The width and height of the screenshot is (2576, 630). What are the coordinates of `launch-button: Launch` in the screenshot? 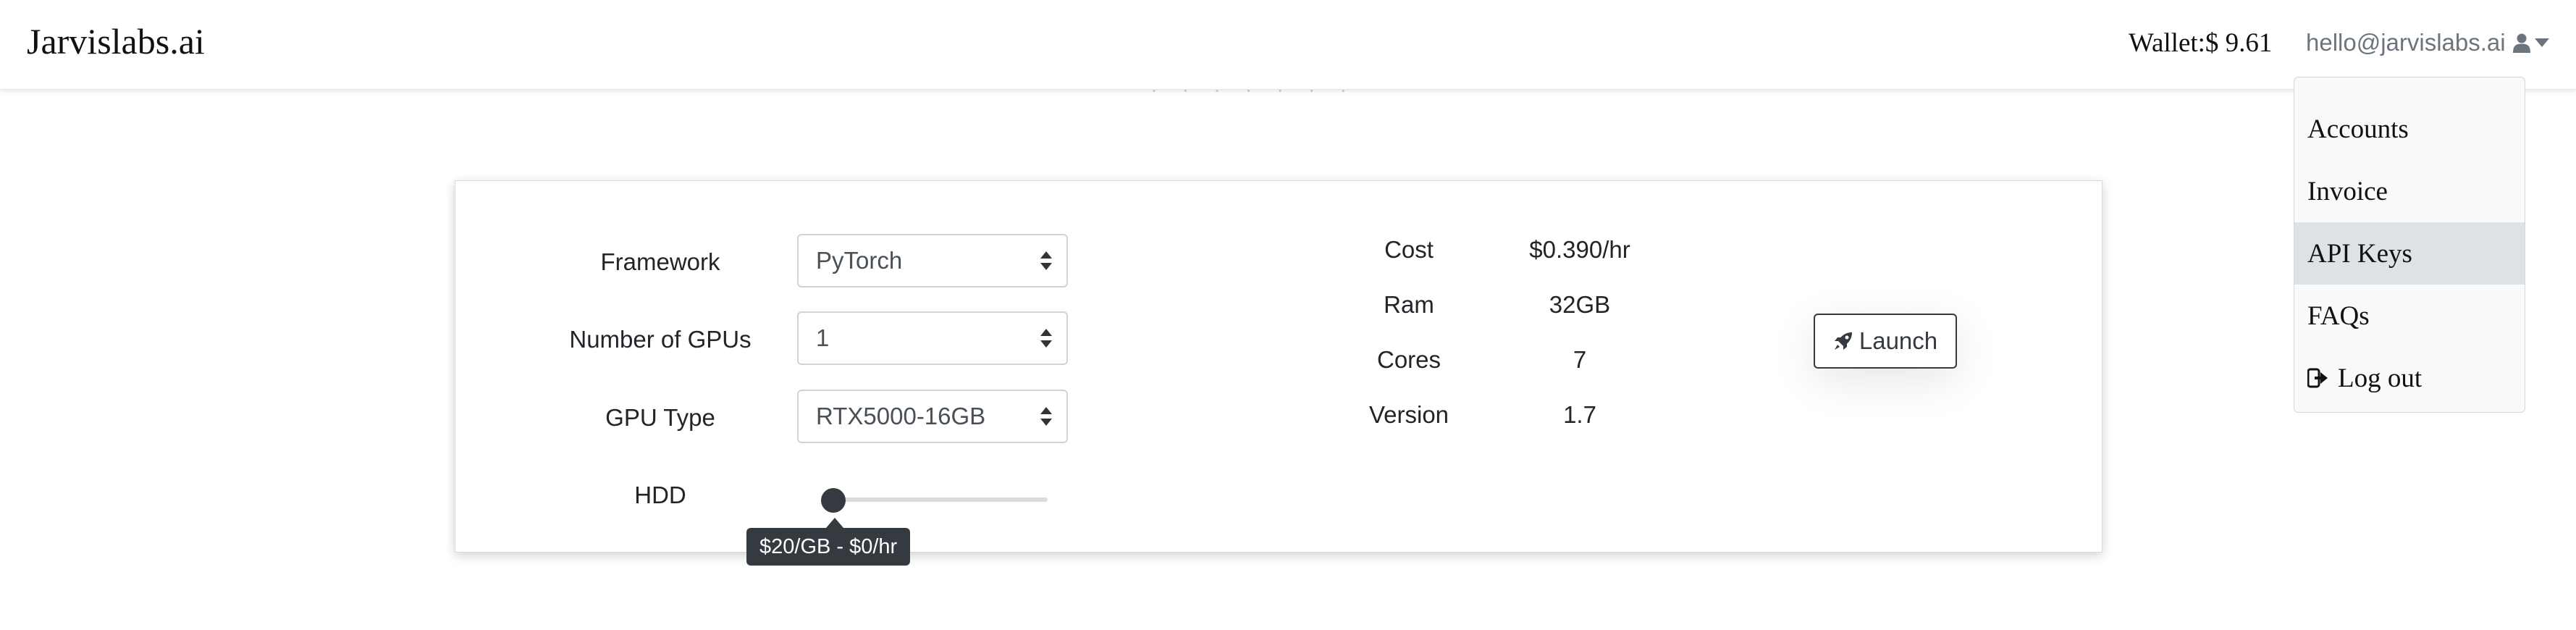 It's located at (1885, 341).